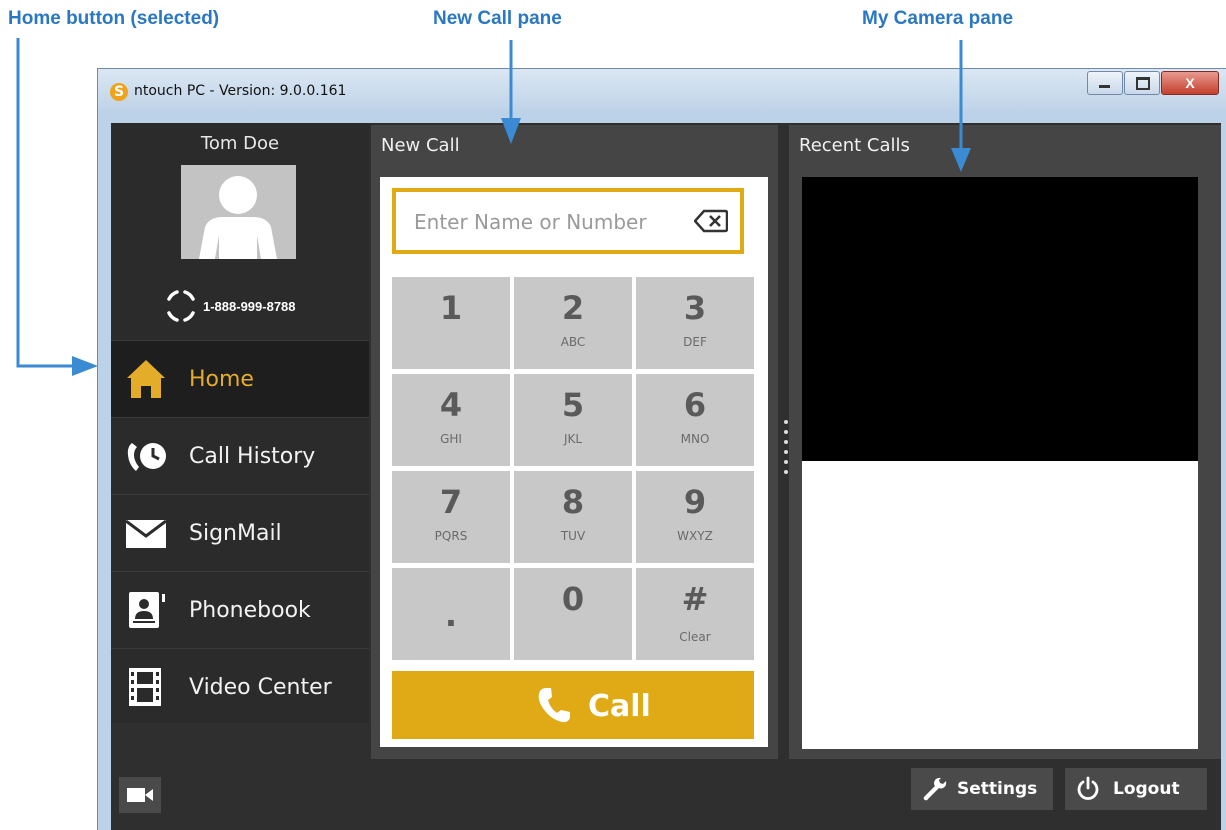  What do you see at coordinates (695, 536) in the screenshot?
I see `key-letters: WXYZ` at bounding box center [695, 536].